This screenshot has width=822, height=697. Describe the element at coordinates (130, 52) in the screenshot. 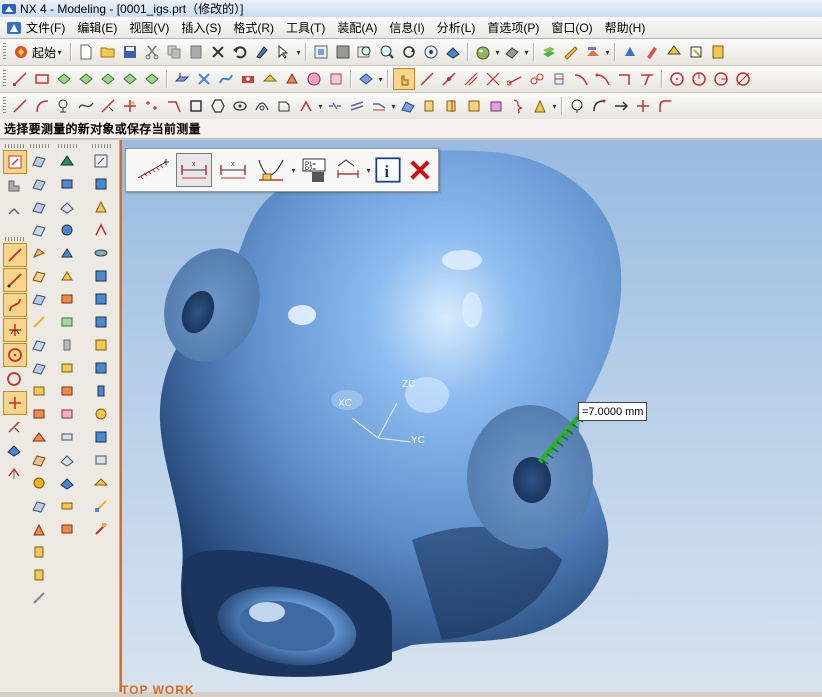

I see `save-icon` at that location.